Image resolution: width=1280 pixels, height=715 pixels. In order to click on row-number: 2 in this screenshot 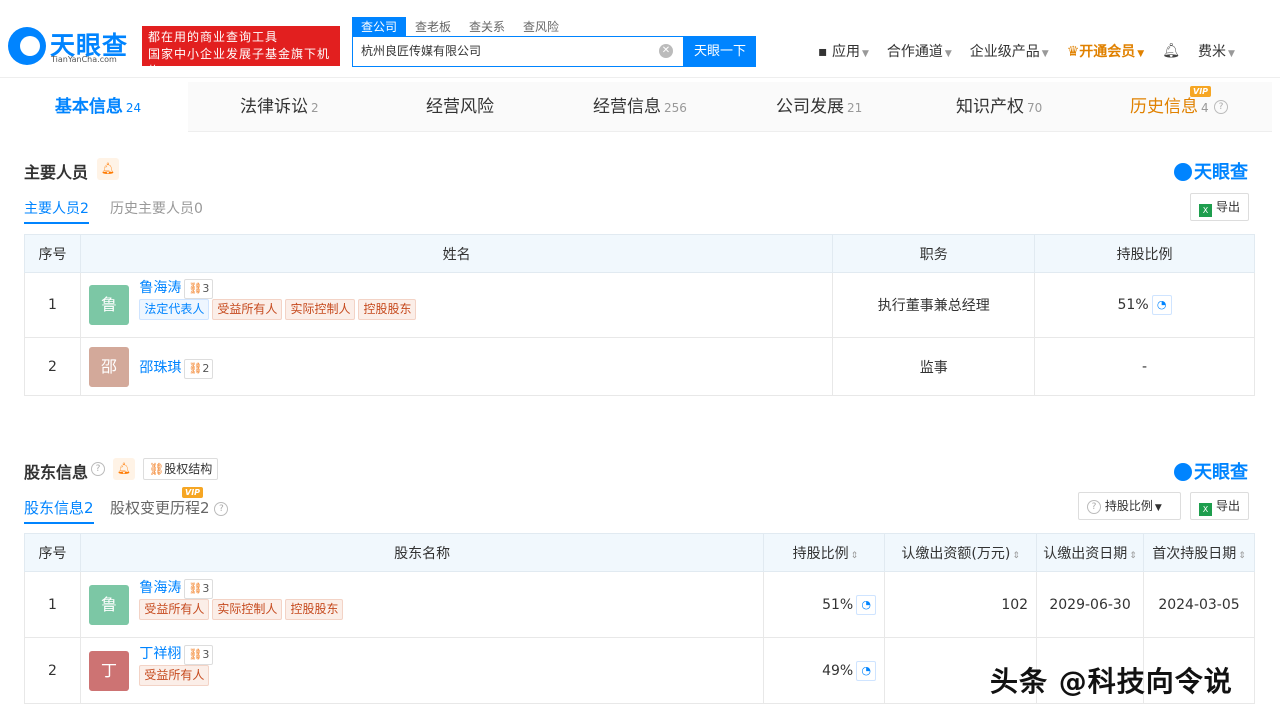, I will do `click(52, 670)`.